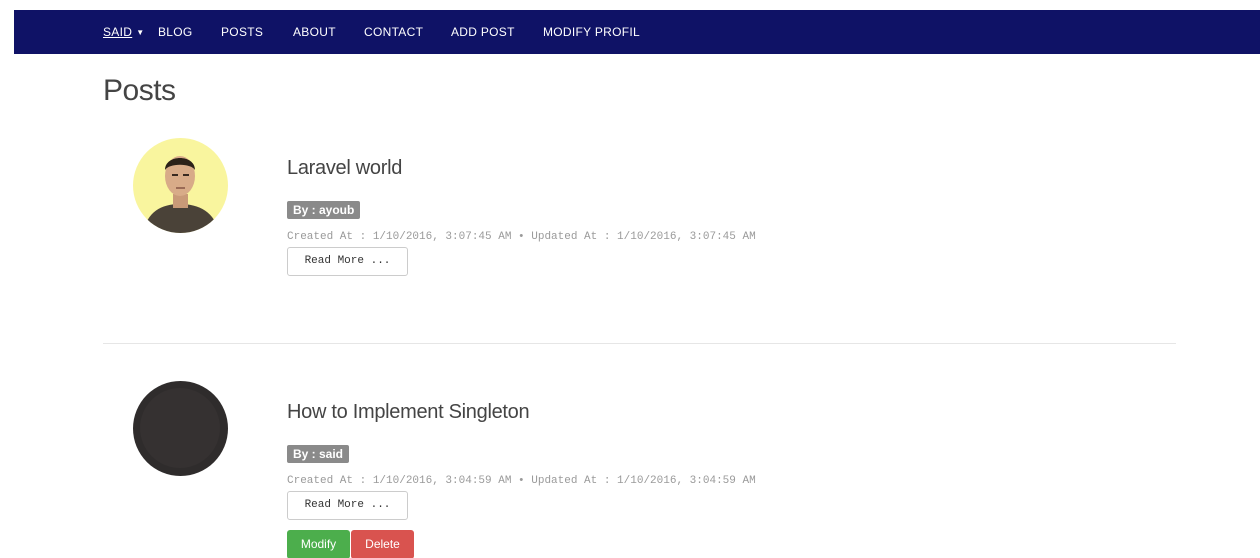  What do you see at coordinates (314, 32) in the screenshot?
I see `nav-item-about: ABOUT` at bounding box center [314, 32].